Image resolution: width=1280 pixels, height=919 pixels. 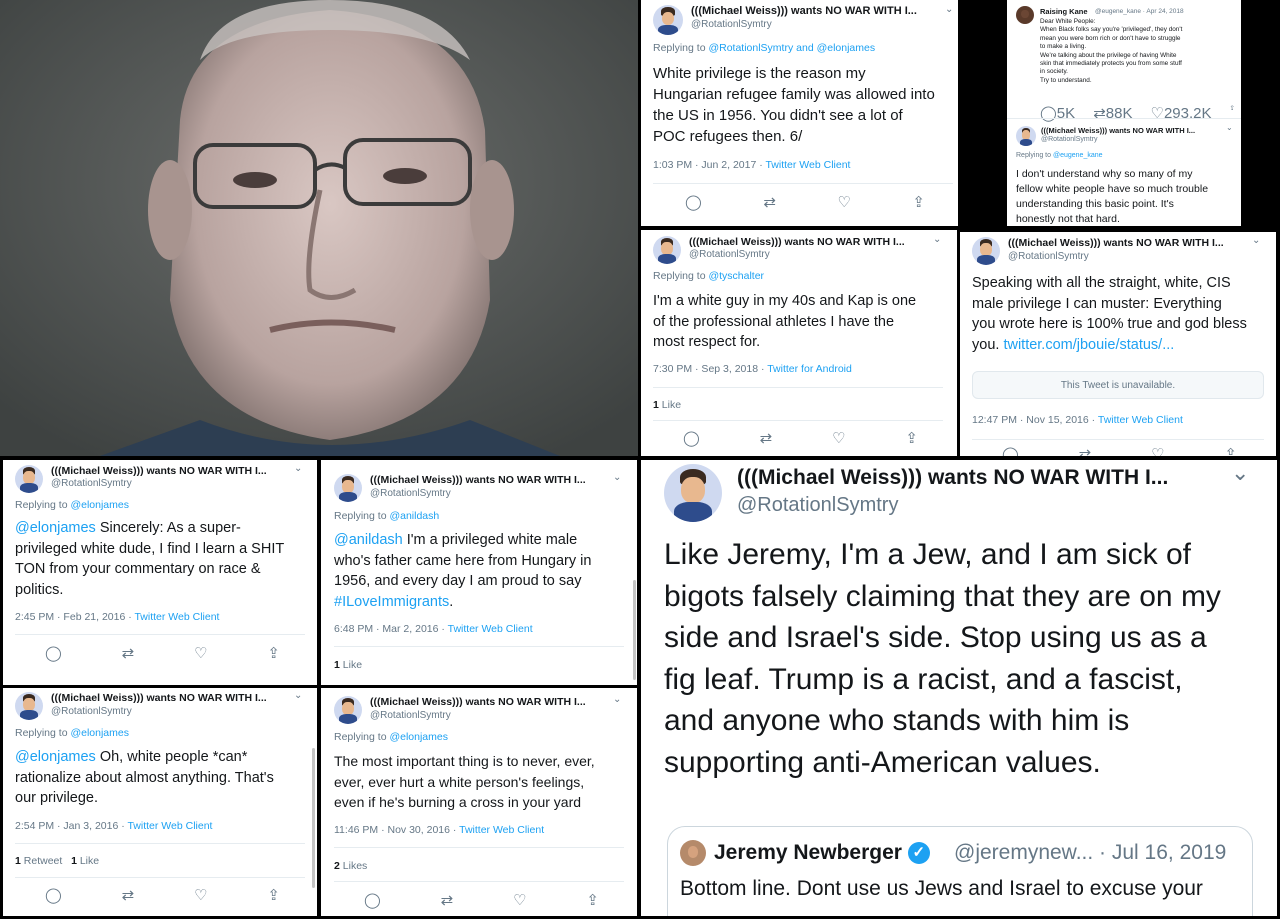 I want to click on timestamp: 2:45 PM · Feb 21, 2016 ·, so click(x=74, y=617).